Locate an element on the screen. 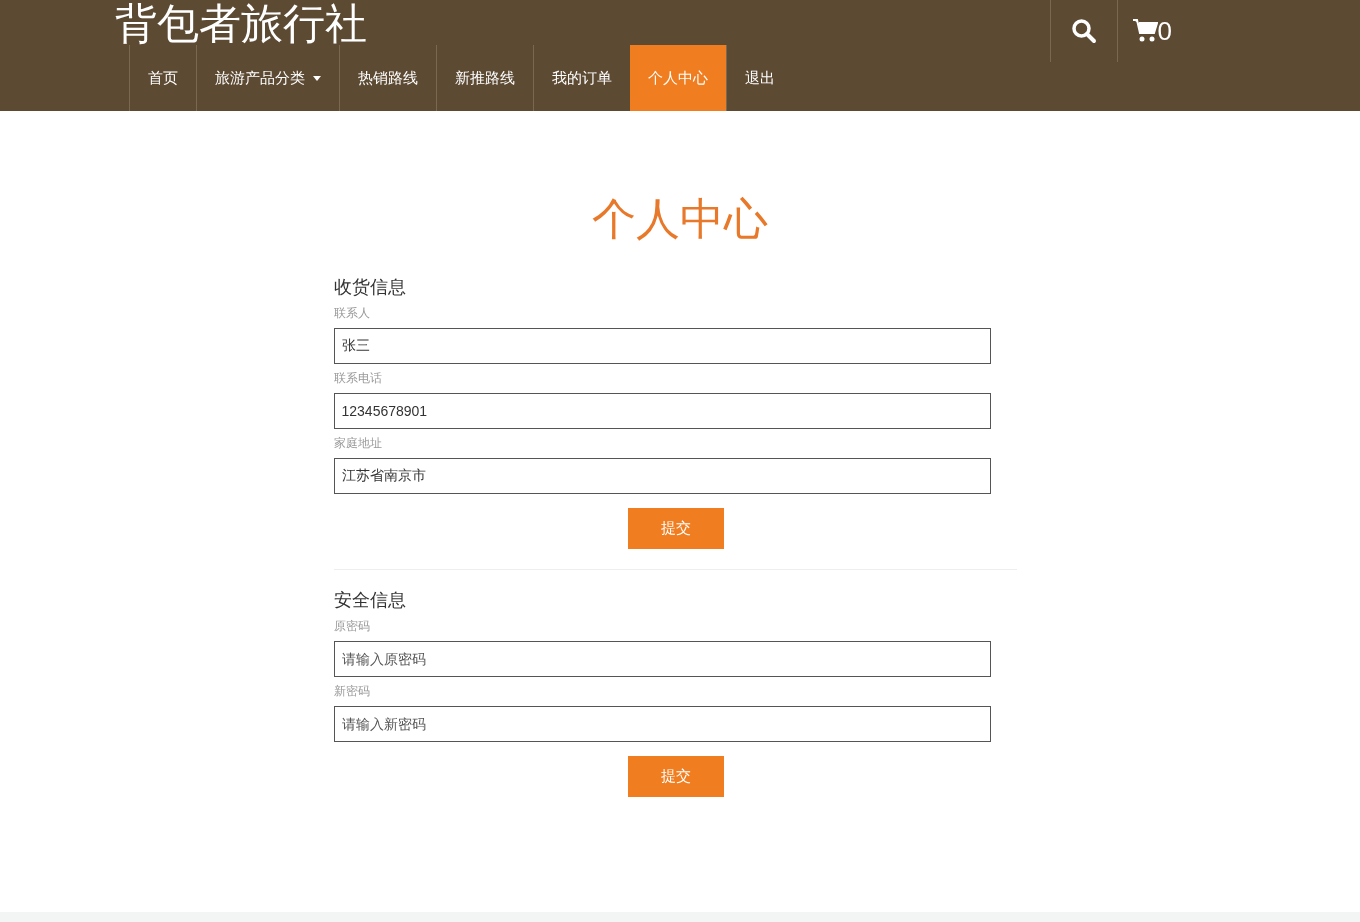 The width and height of the screenshot is (1360, 922). search-button is located at coordinates (1083, 31).